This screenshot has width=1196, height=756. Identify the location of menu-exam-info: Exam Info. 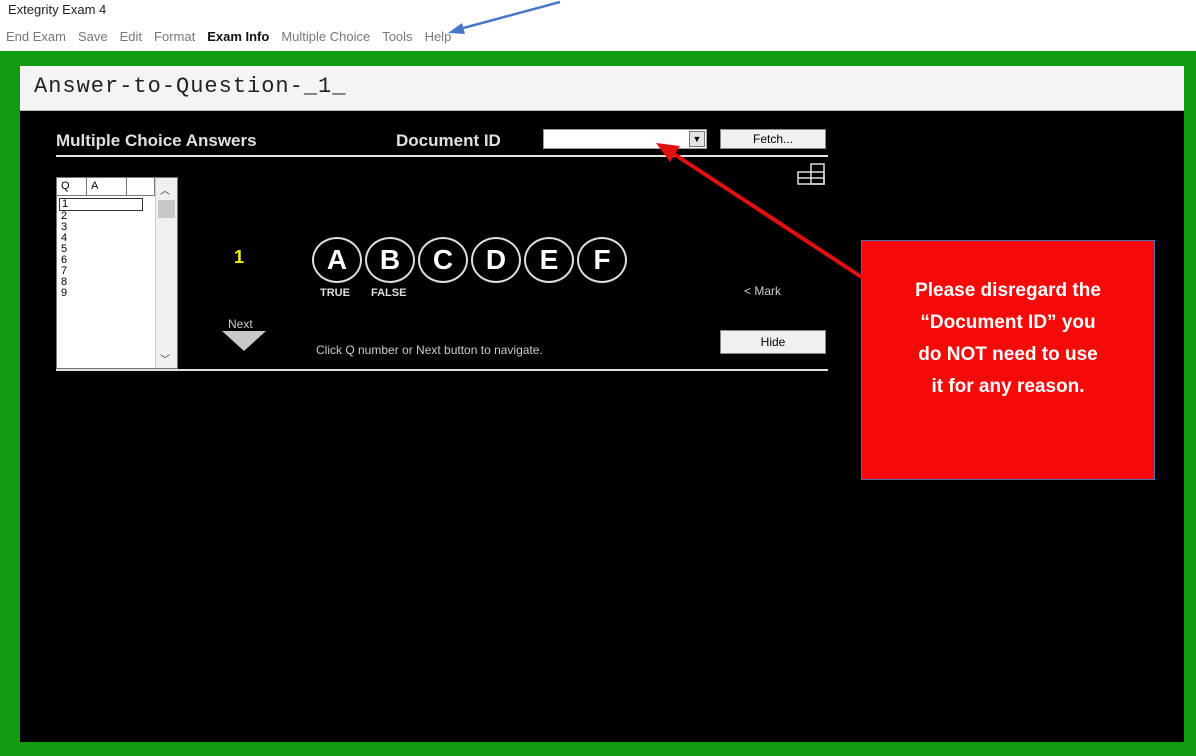
(238, 38).